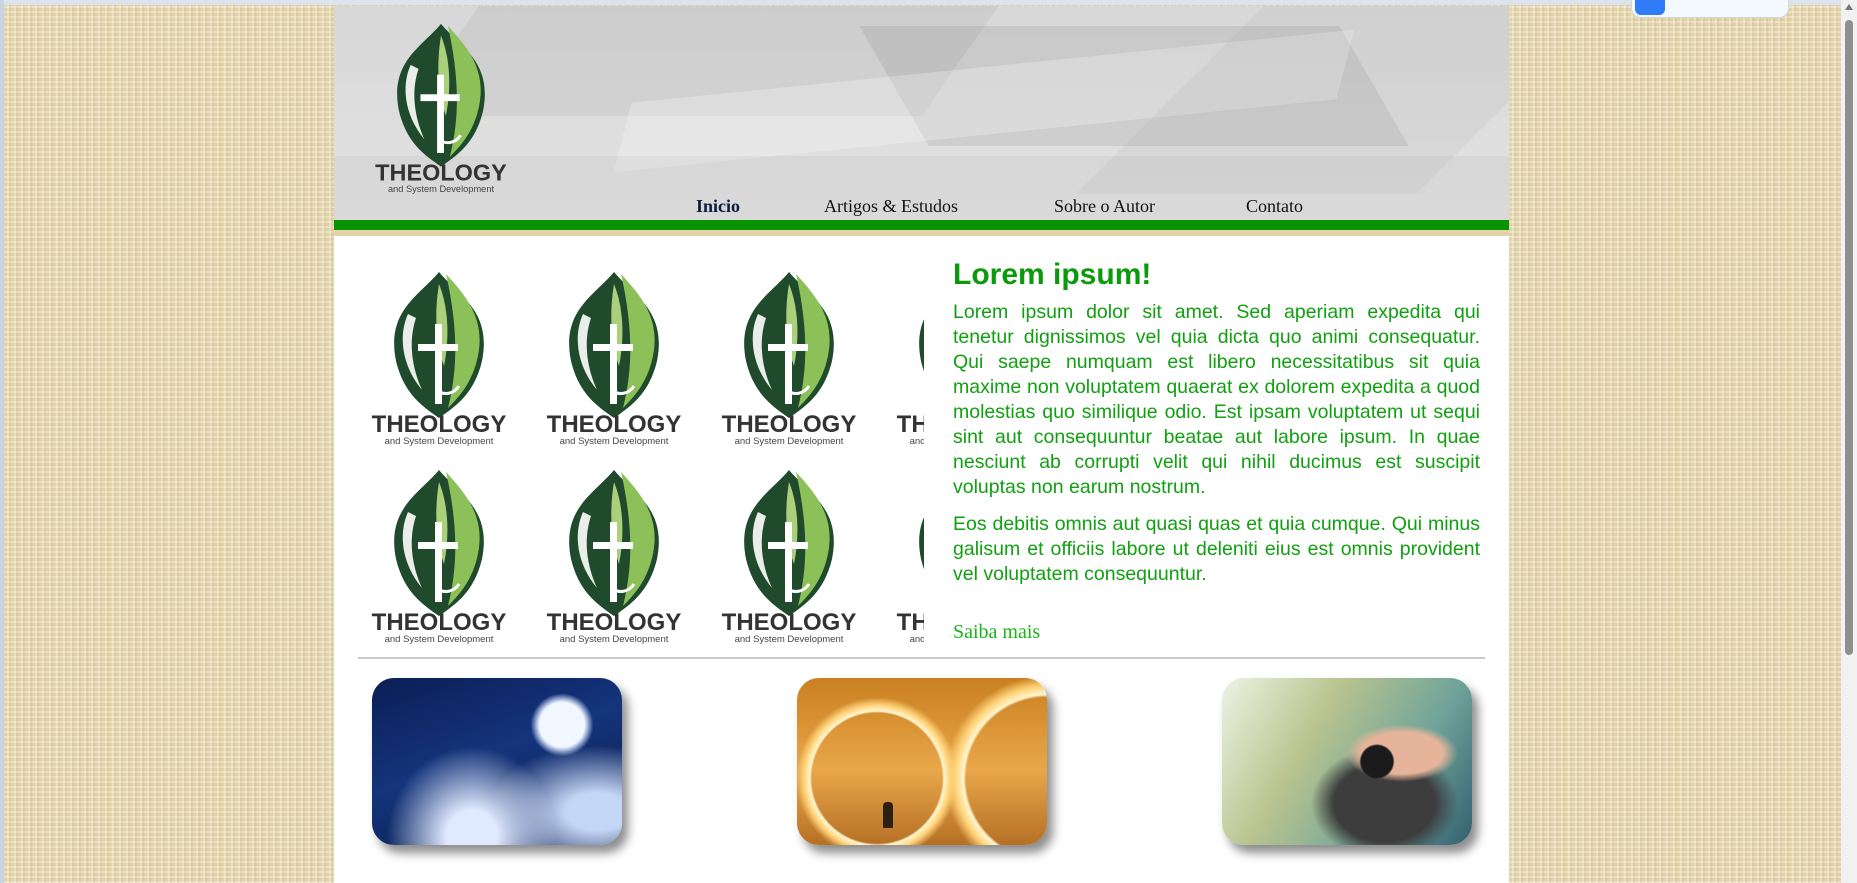 Image resolution: width=1857 pixels, height=883 pixels. What do you see at coordinates (888, 815) in the screenshot?
I see `surfer-silhouette` at bounding box center [888, 815].